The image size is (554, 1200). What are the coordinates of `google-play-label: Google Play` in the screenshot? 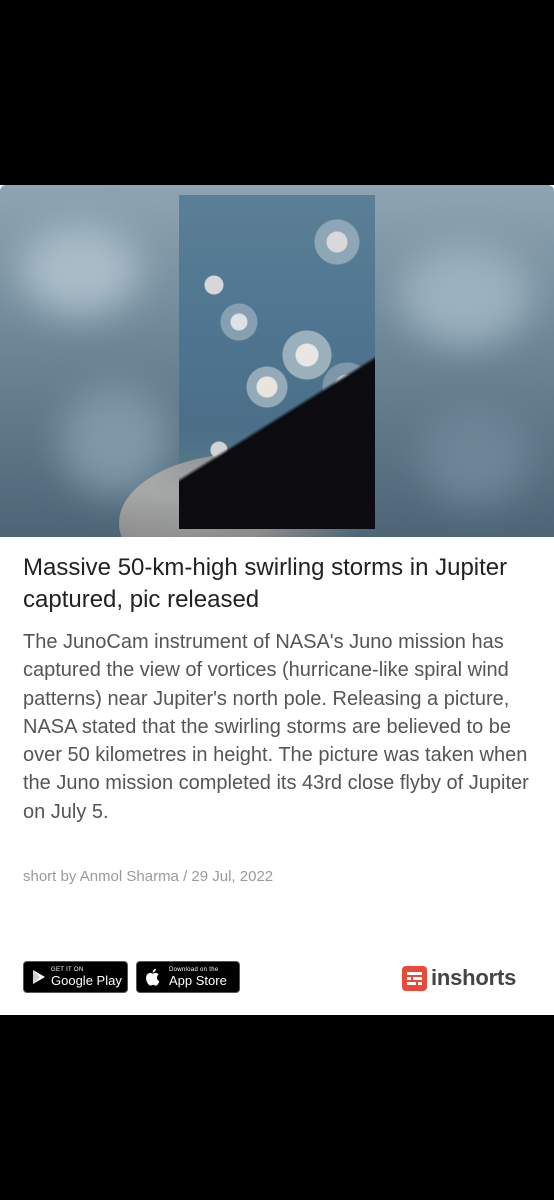 It's located at (86, 980).